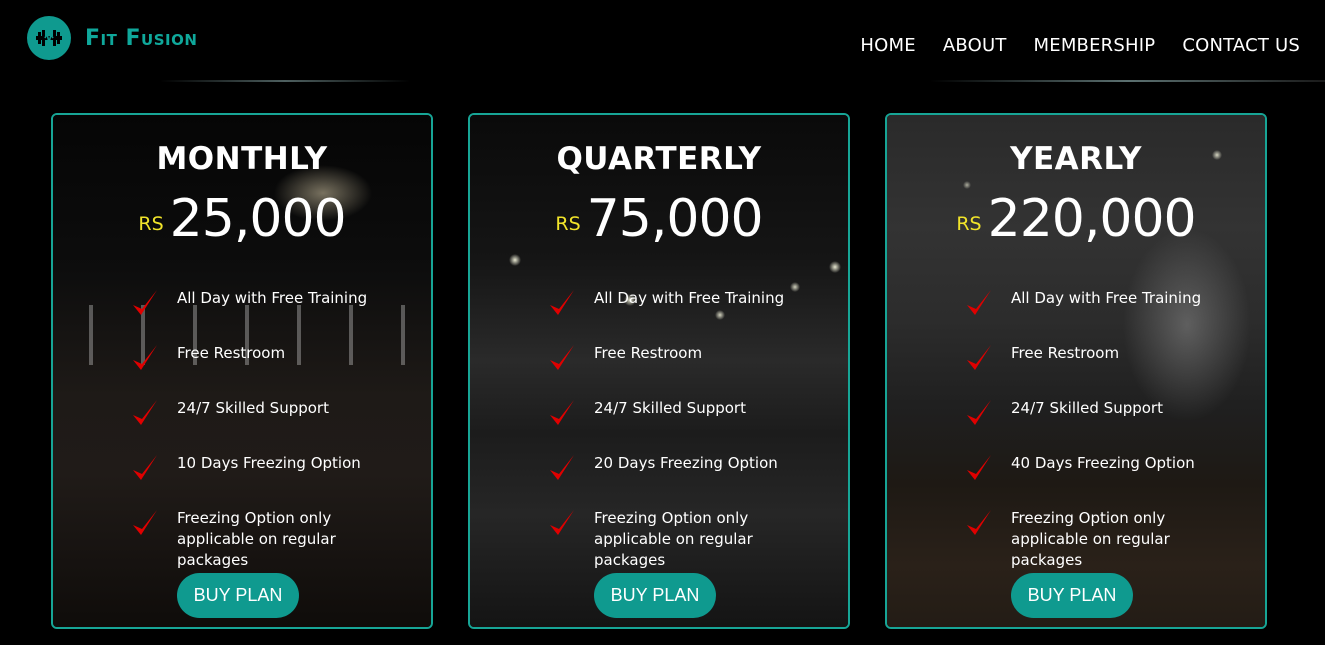 The height and width of the screenshot is (645, 1325). What do you see at coordinates (688, 480) in the screenshot?
I see `feature-item: 20 Days Freezing Option` at bounding box center [688, 480].